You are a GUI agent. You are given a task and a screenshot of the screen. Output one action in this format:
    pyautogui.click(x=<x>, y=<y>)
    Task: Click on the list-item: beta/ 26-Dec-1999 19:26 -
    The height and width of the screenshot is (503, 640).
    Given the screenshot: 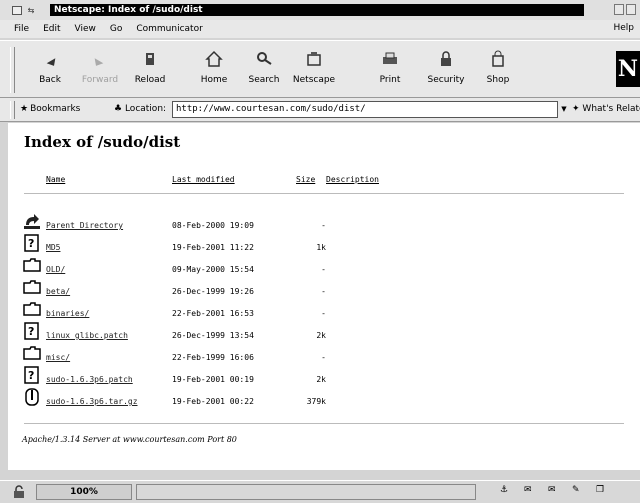 What is the action you would take?
    pyautogui.click(x=222, y=288)
    